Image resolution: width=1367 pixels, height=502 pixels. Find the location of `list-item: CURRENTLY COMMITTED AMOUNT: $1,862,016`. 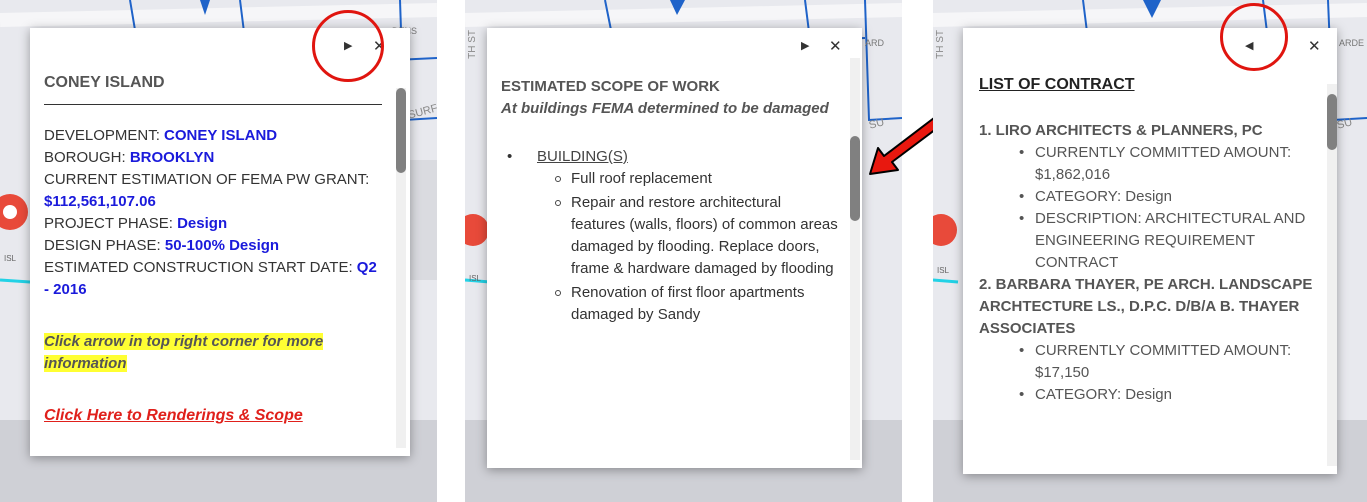

list-item: CURRENTLY COMMITTED AMOUNT: $1,862,016 is located at coordinates (1164, 164).